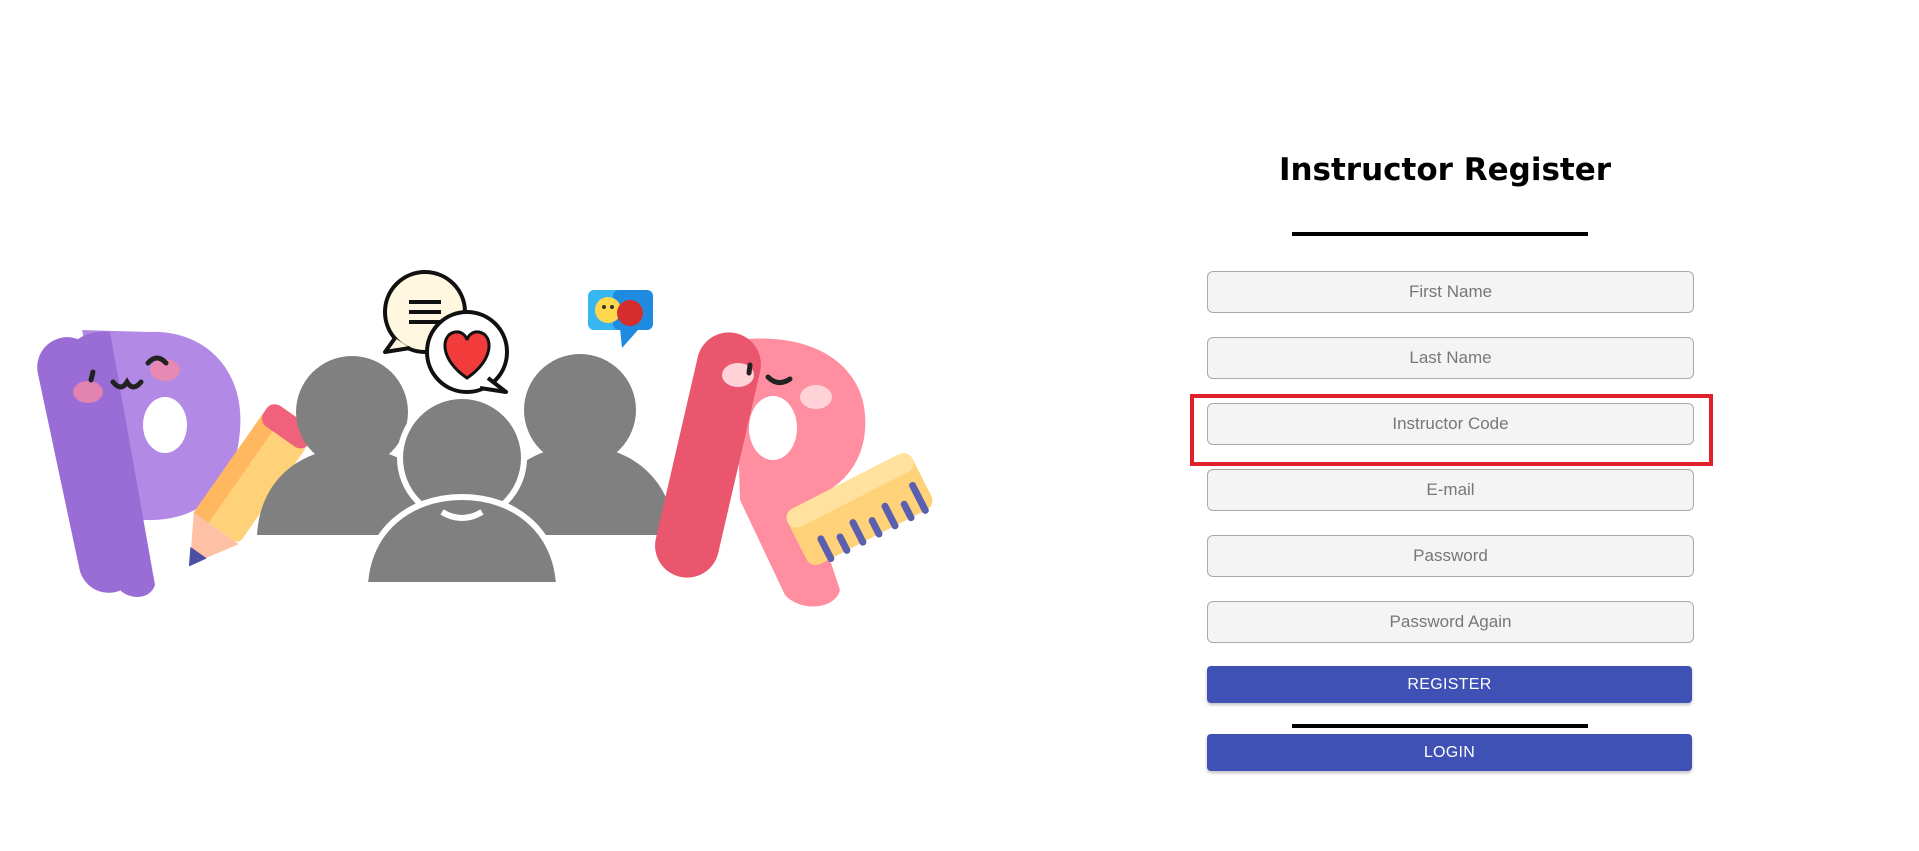 The height and width of the screenshot is (851, 1919). Describe the element at coordinates (1445, 170) in the screenshot. I see `page-title: Instructor Register` at that location.